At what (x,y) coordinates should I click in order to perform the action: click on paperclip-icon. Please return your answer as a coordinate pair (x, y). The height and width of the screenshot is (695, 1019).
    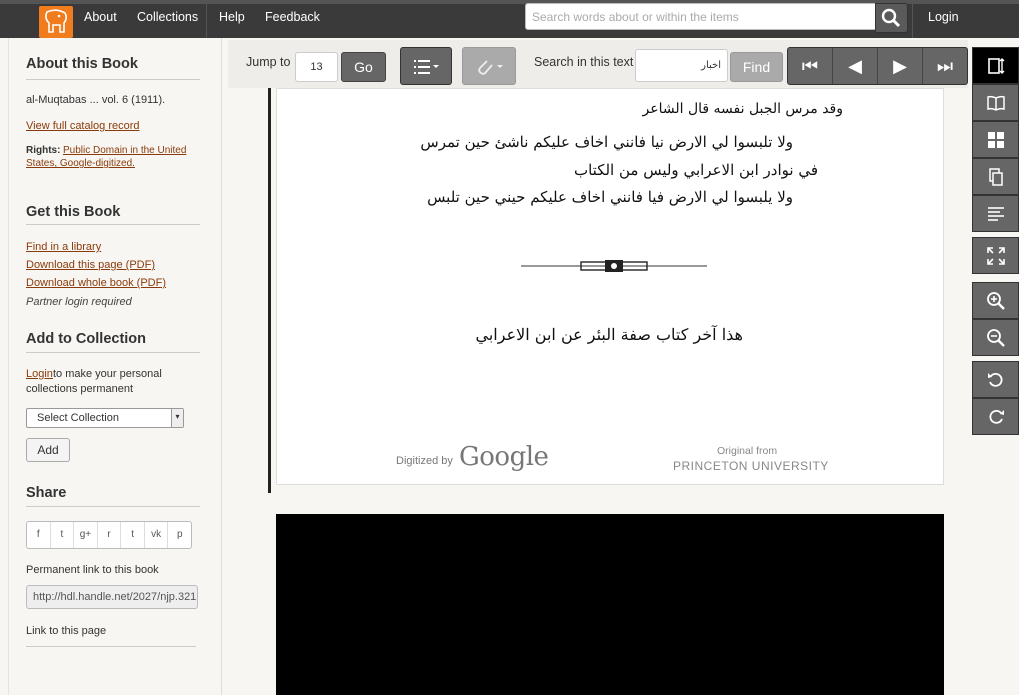
    Looking at the image, I should click on (490, 67).